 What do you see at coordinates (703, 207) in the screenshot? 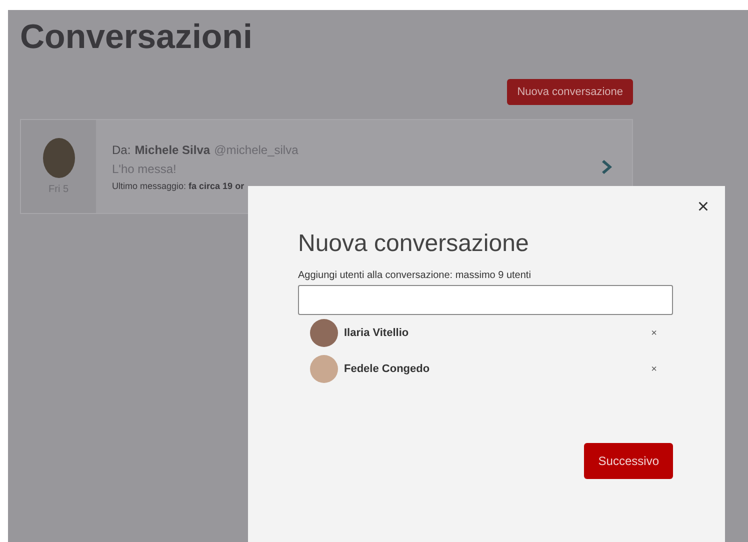
I see `close-button: ×` at bounding box center [703, 207].